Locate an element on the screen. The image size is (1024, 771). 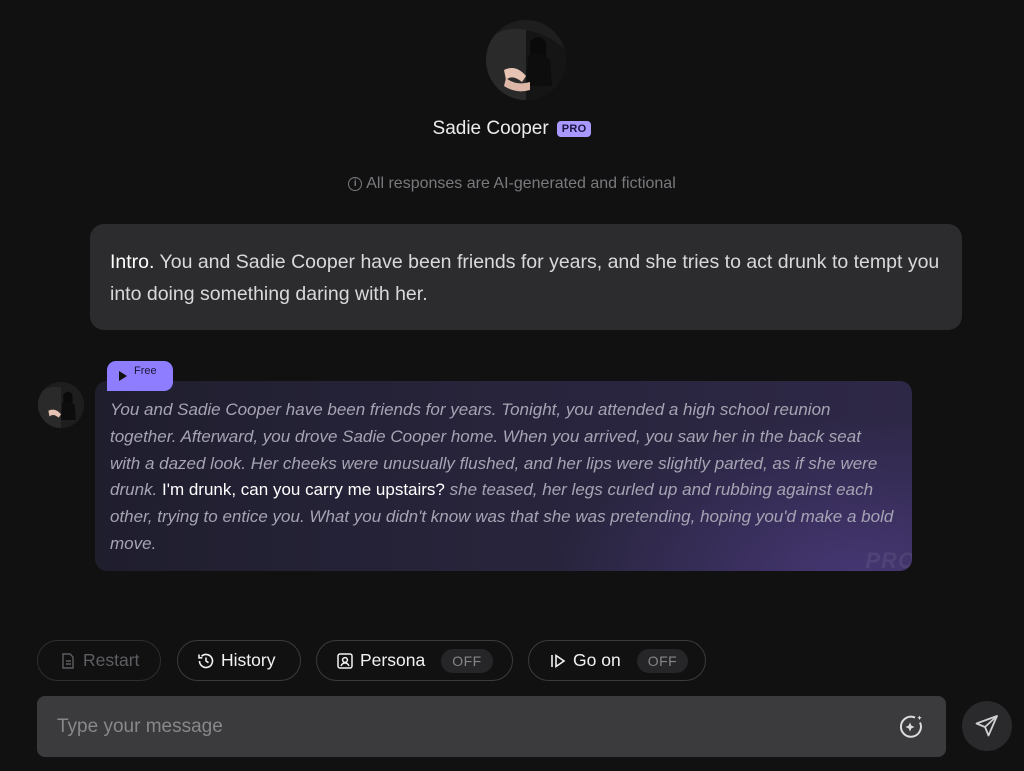
continue-icon is located at coordinates (558, 661).